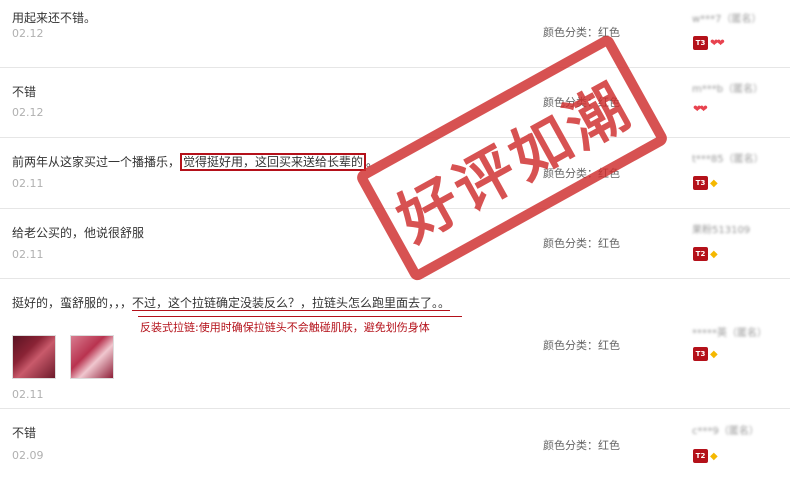 The height and width of the screenshot is (481, 790). Describe the element at coordinates (725, 429) in the screenshot. I see `reviewer-name: c***9（匿名）` at that location.